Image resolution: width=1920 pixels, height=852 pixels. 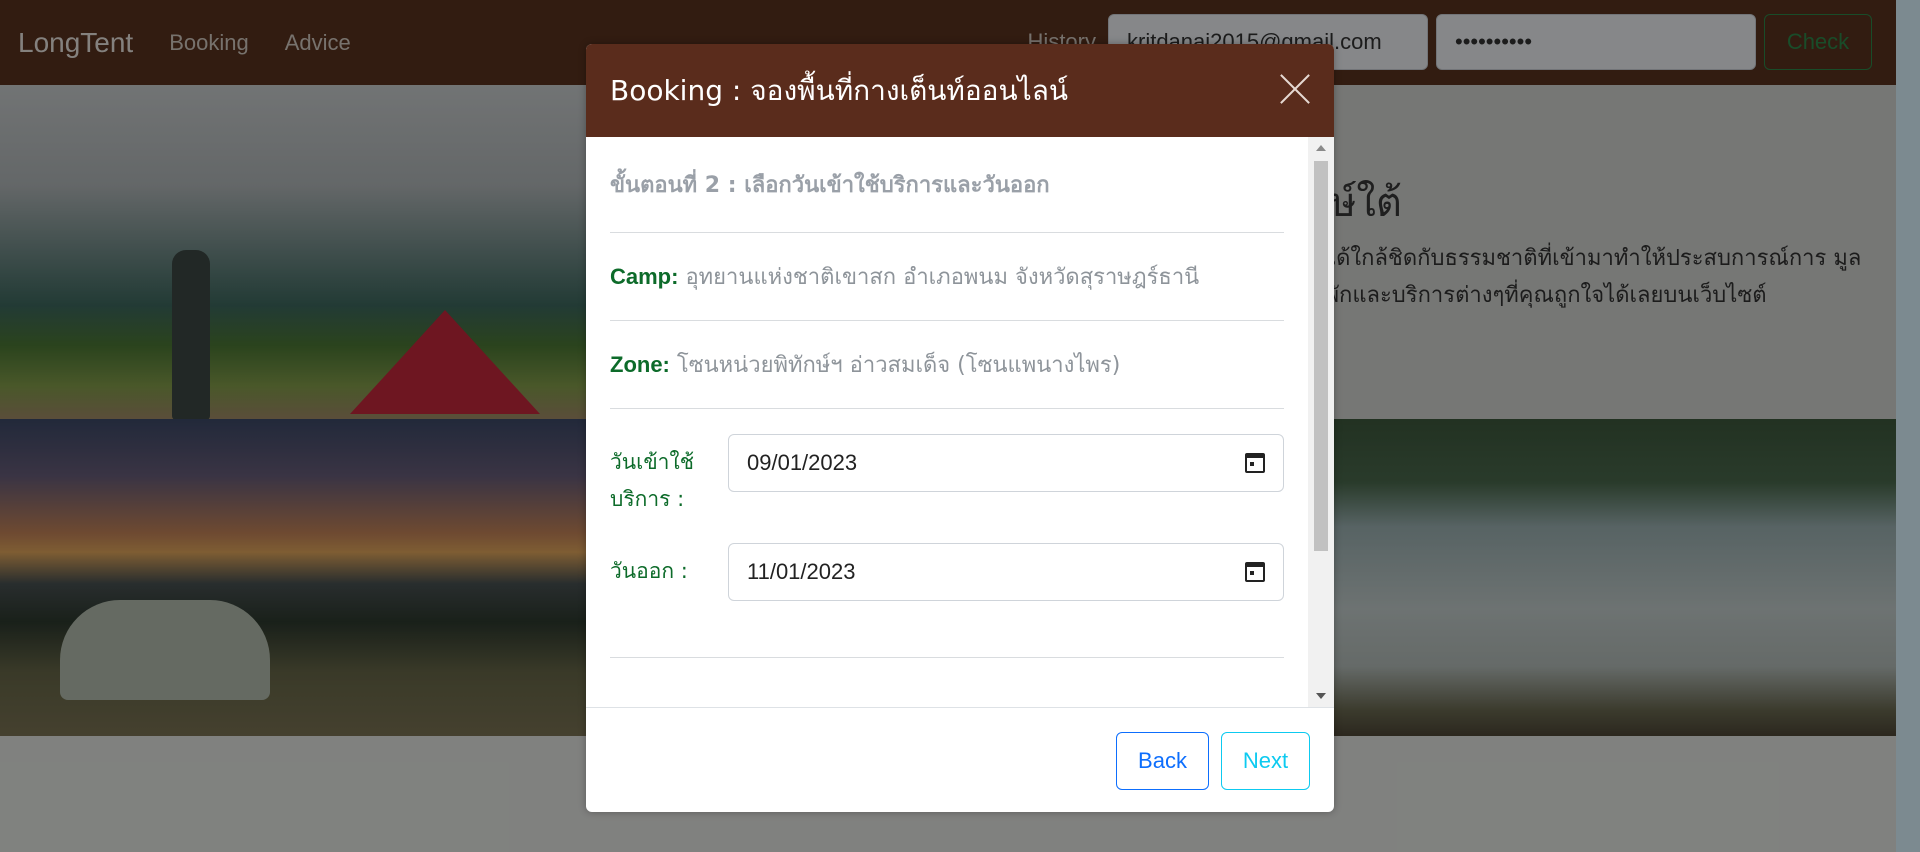 What do you see at coordinates (1321, 356) in the screenshot?
I see `scroll-thumb` at bounding box center [1321, 356].